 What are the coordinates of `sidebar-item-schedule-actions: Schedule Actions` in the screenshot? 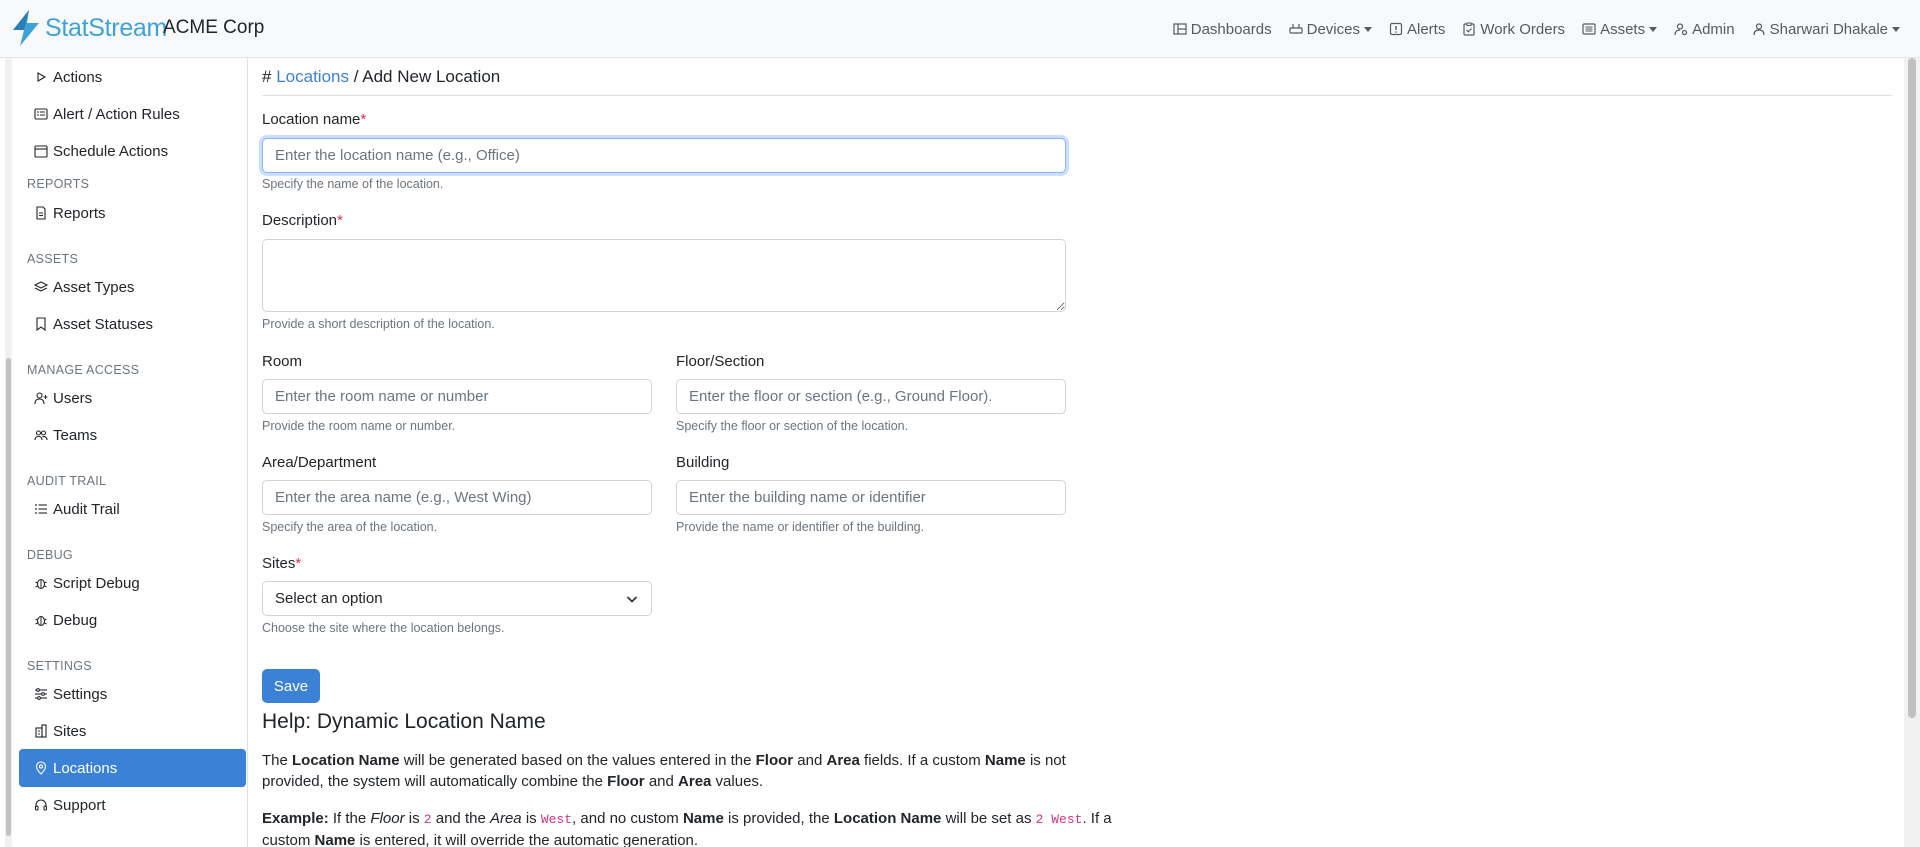 It's located at (132, 151).